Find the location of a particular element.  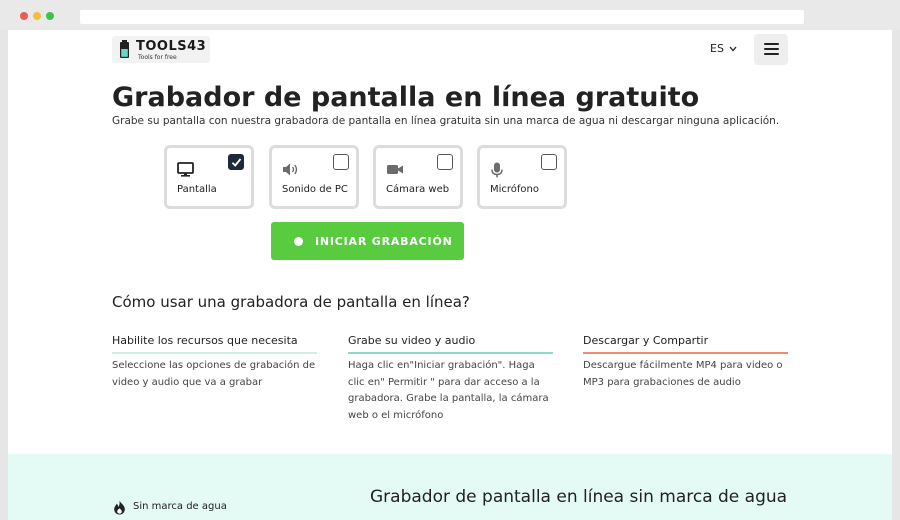

site-logo: TOOLS43 Tools for free is located at coordinates (161, 49).